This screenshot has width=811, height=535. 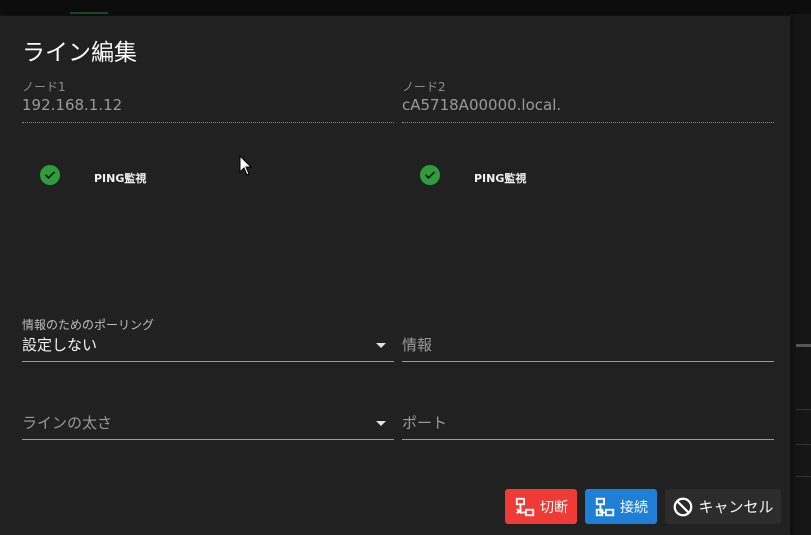 I want to click on node2-ping-label: PING監視, so click(x=500, y=178).